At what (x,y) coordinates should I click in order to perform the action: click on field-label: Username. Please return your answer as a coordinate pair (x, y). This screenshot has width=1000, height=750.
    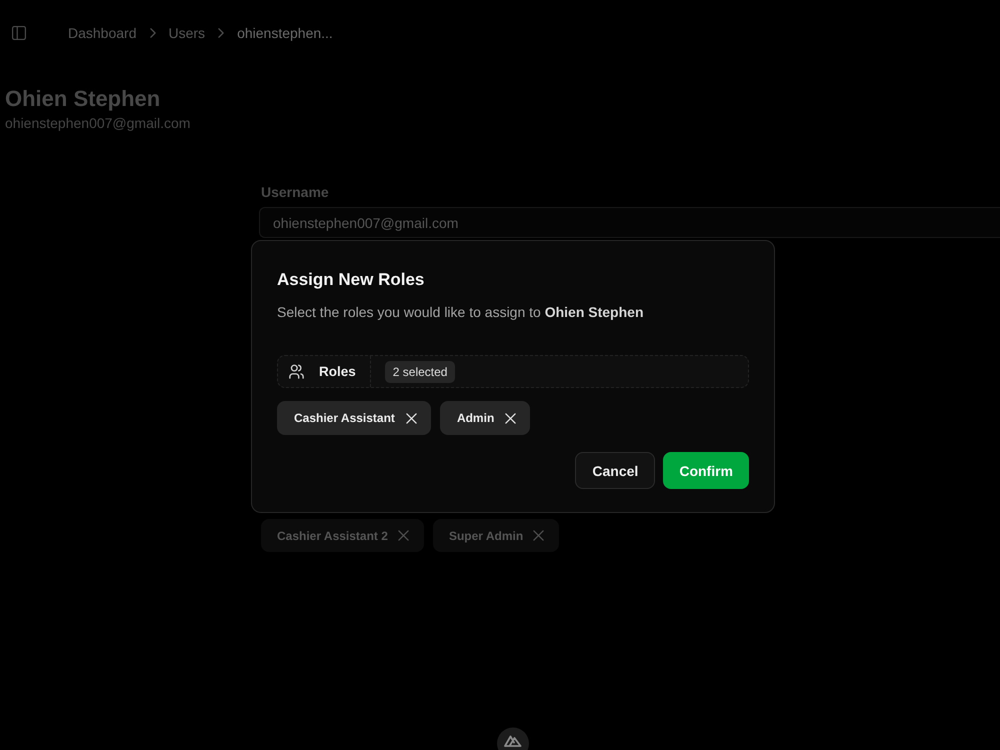
    Looking at the image, I should click on (295, 192).